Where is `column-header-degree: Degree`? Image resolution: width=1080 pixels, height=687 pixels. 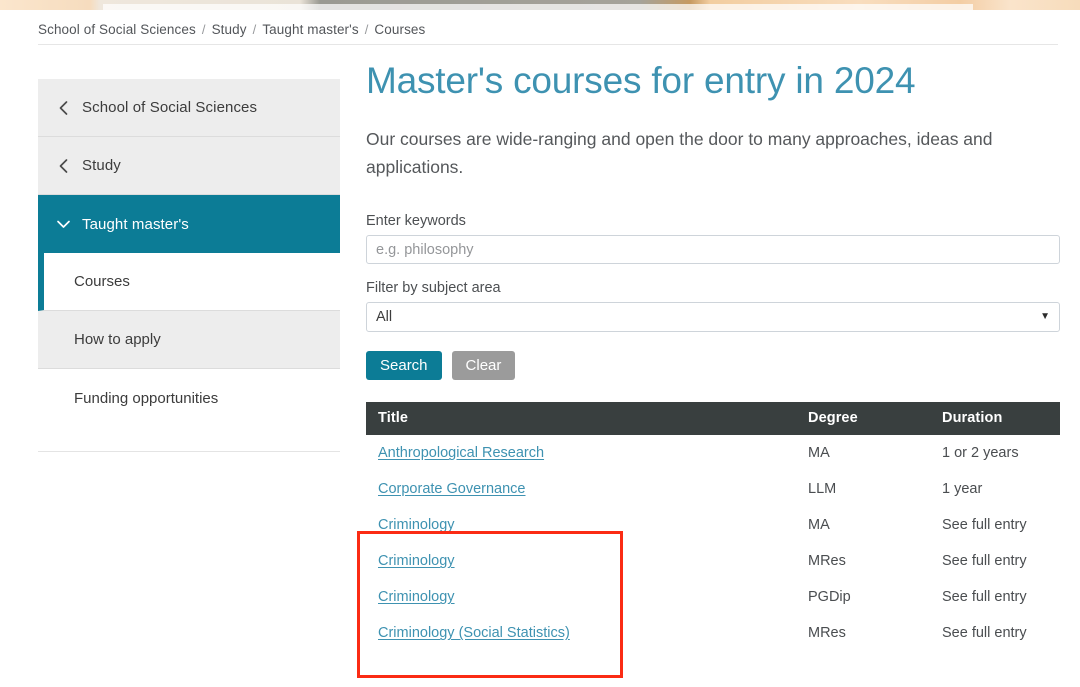
column-header-degree: Degree is located at coordinates (863, 419).